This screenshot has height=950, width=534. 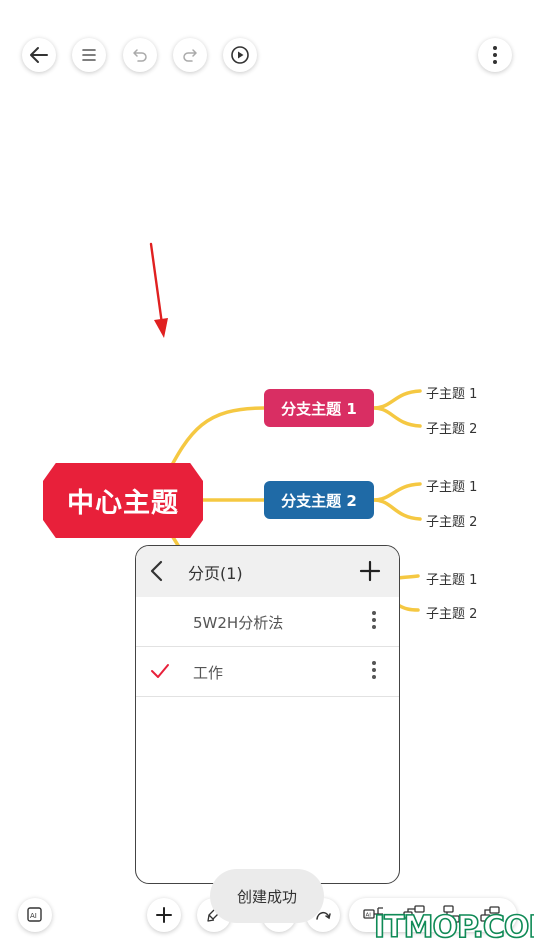 I want to click on add-page-button, so click(x=370, y=573).